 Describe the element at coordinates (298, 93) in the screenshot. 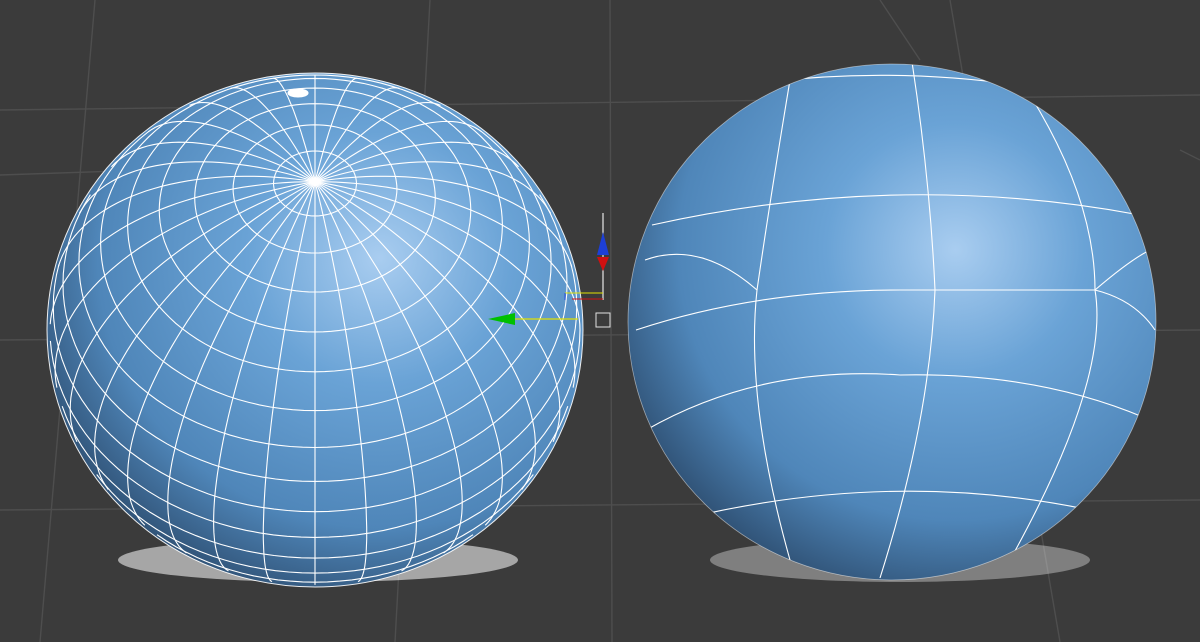

I see `pole-vertex` at that location.